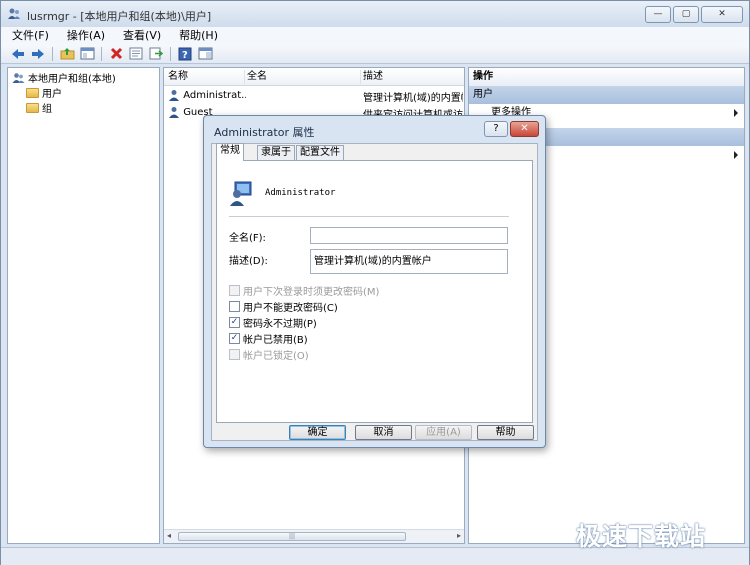 This screenshot has height=565, width=750. I want to click on dialog-button-row: 确定 取消 应用(A) 帮助, so click(375, 435).